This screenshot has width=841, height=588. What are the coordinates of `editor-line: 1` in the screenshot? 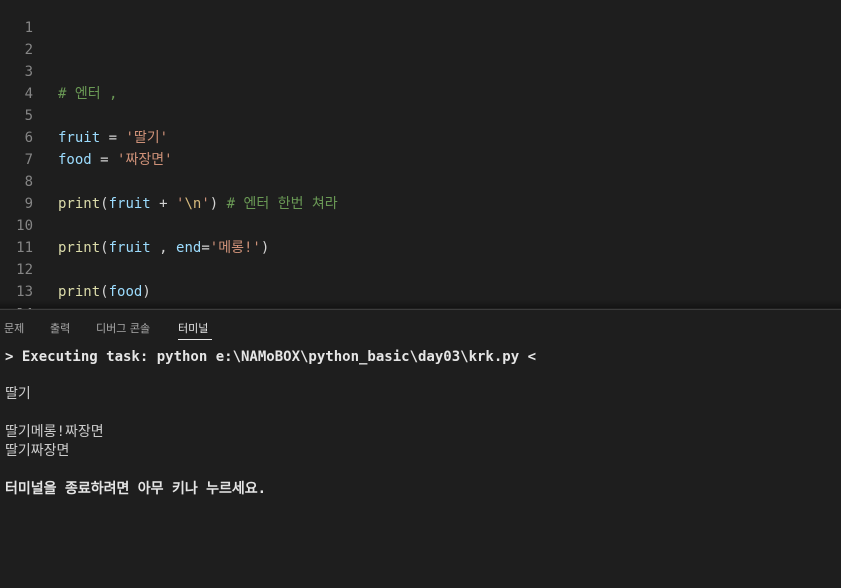 It's located at (420, 18).